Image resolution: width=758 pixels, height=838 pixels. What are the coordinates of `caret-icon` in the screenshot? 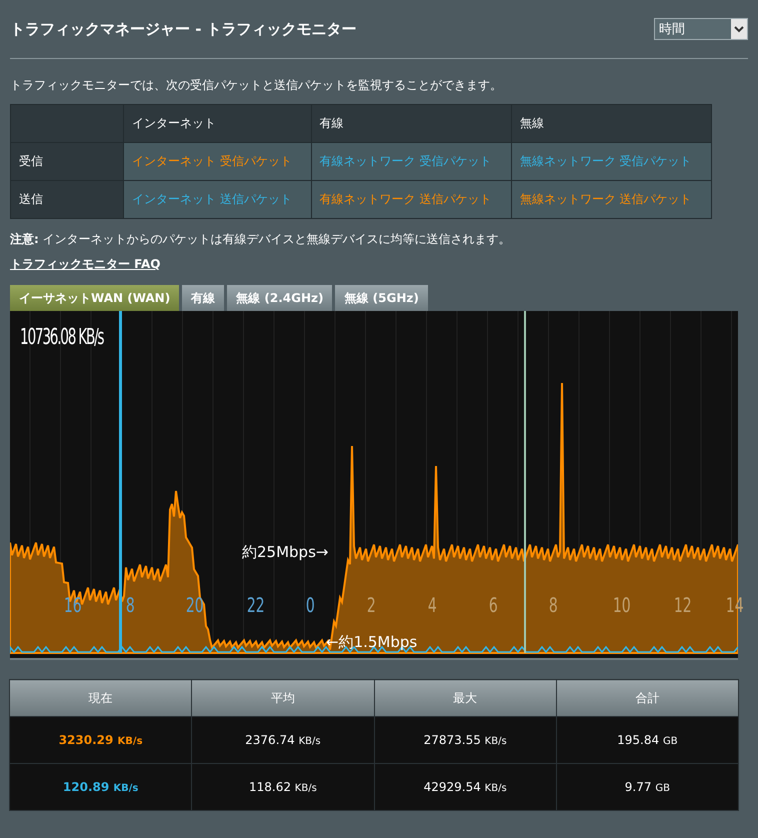 It's located at (739, 29).